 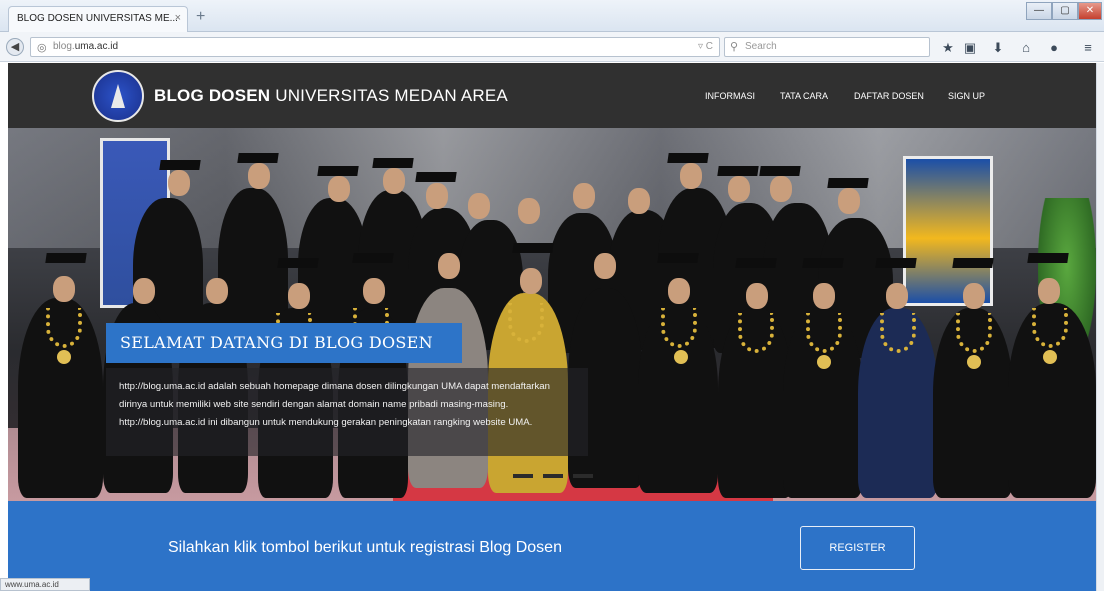 What do you see at coordinates (45, 584) in the screenshot?
I see `status-bar: www.uma.ac.id` at bounding box center [45, 584].